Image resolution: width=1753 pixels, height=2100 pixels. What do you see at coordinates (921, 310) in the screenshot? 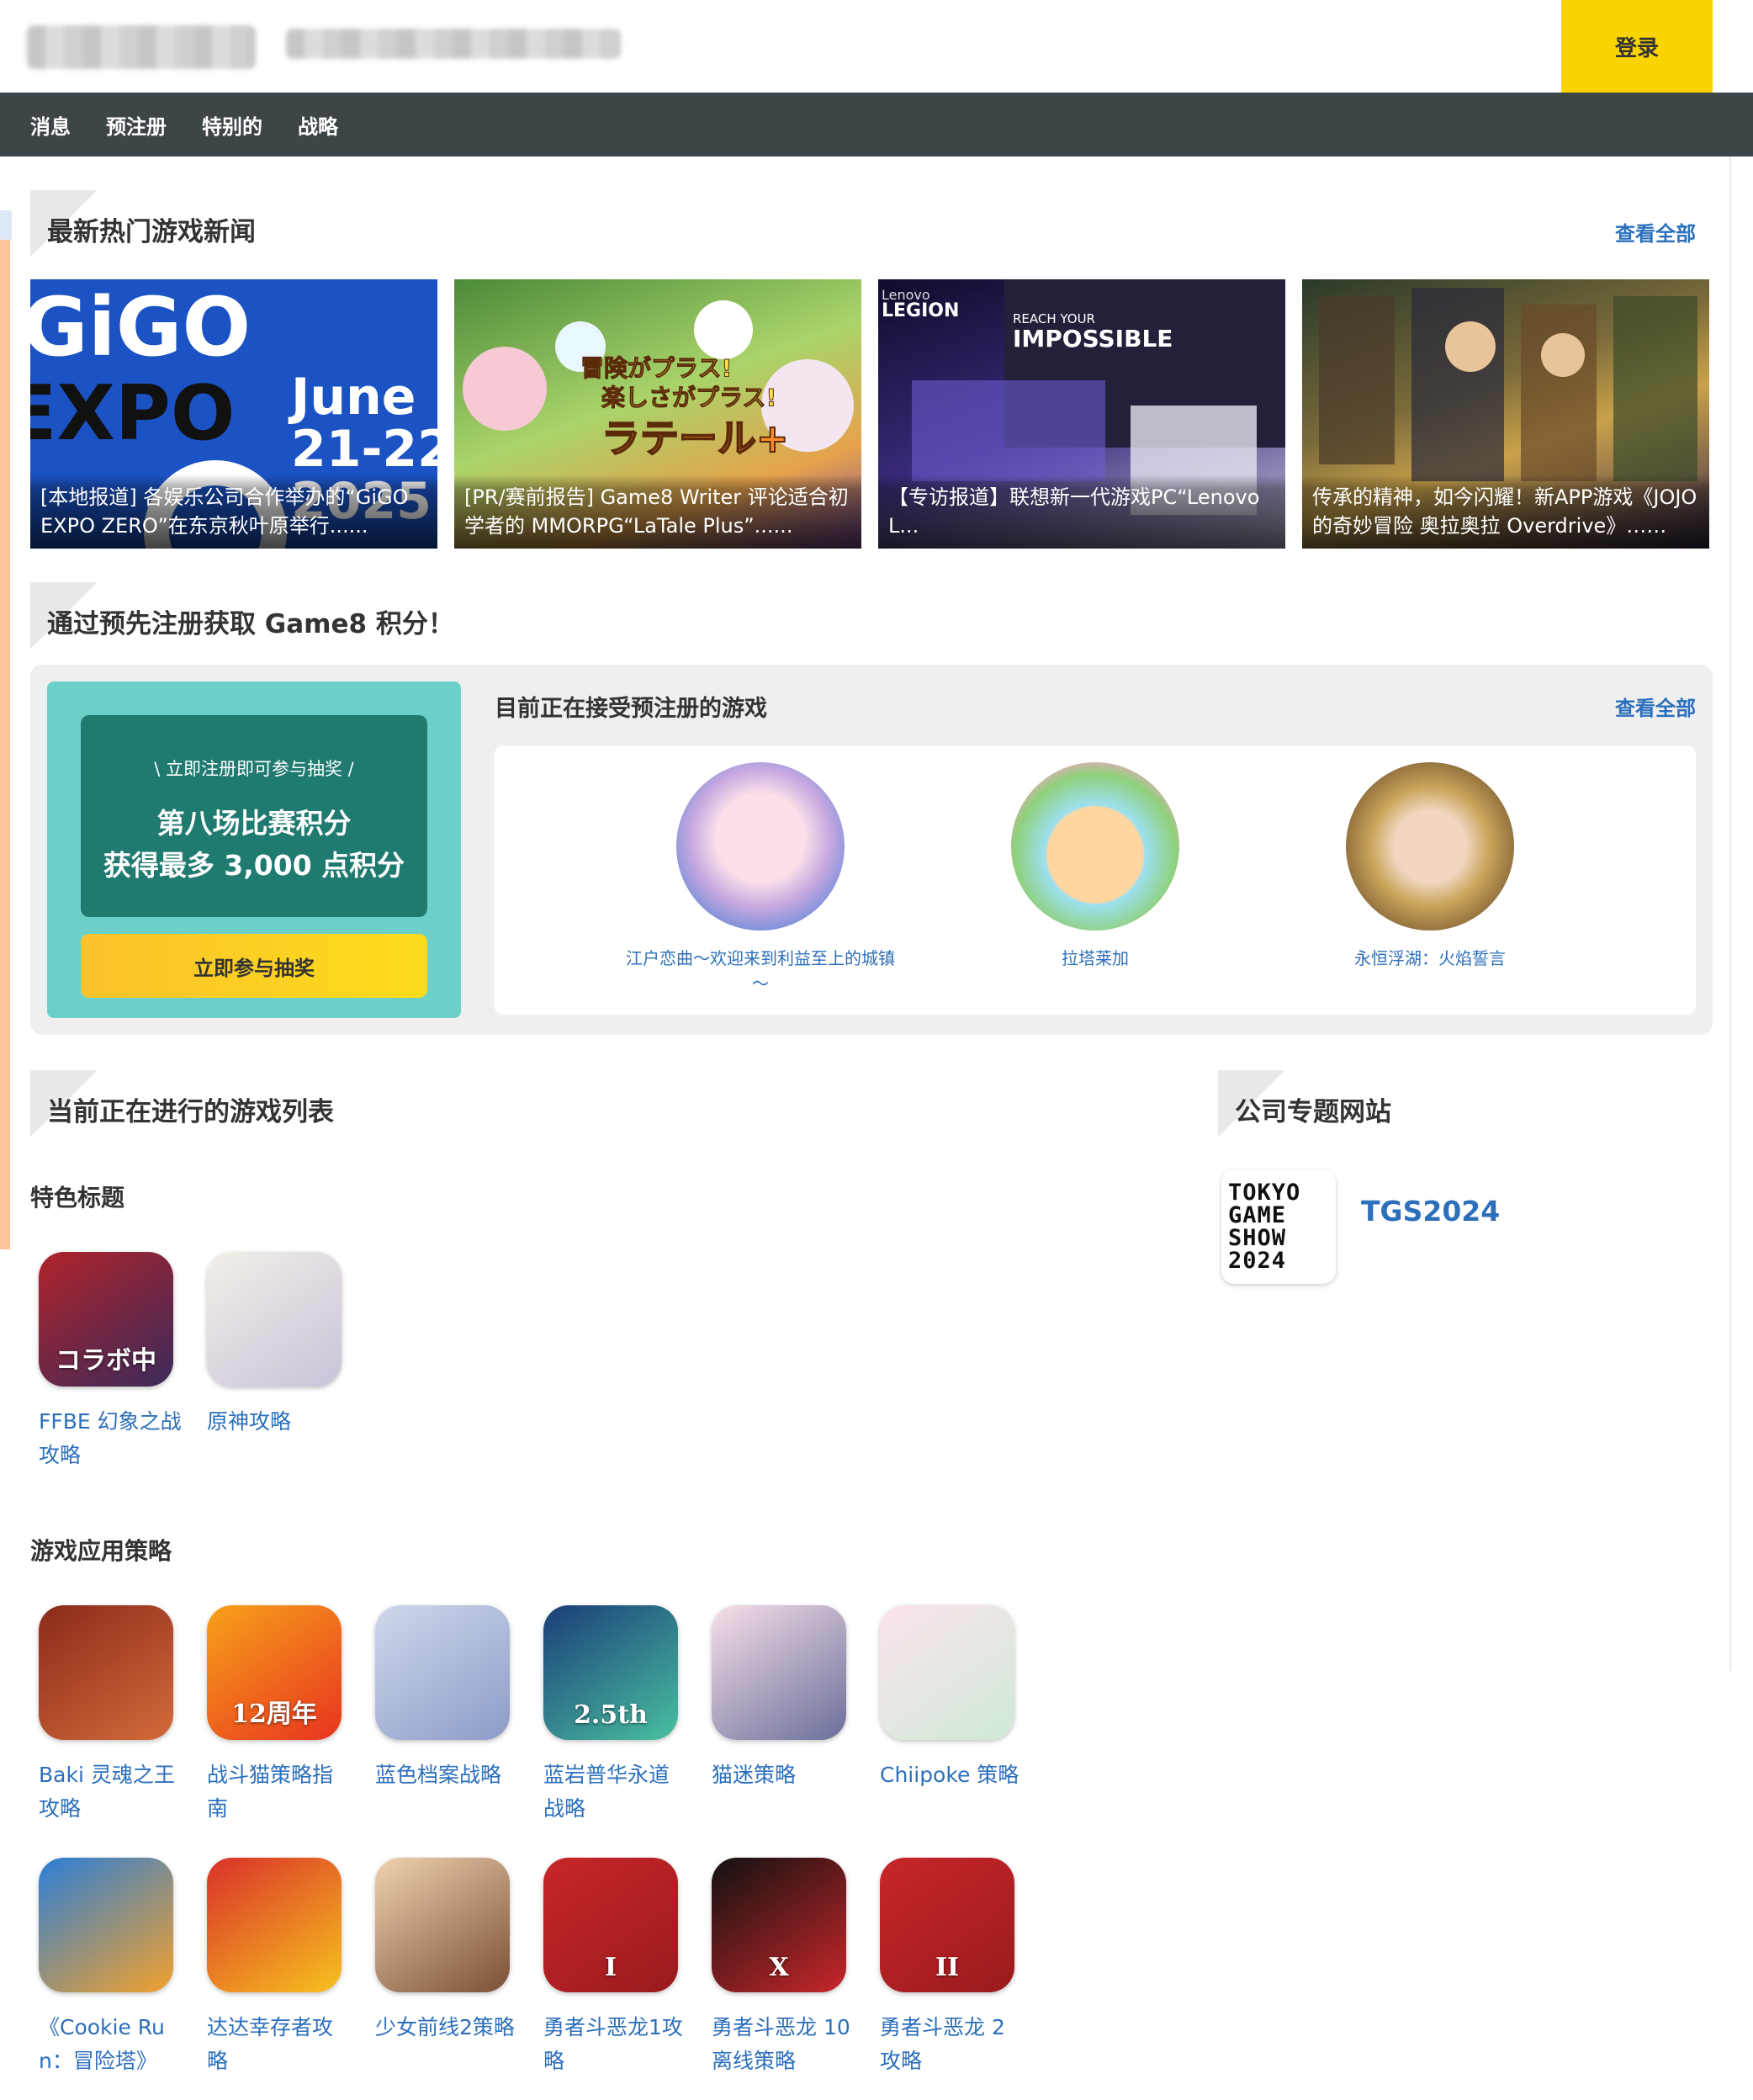
I see `svg-text: LEGION` at bounding box center [921, 310].